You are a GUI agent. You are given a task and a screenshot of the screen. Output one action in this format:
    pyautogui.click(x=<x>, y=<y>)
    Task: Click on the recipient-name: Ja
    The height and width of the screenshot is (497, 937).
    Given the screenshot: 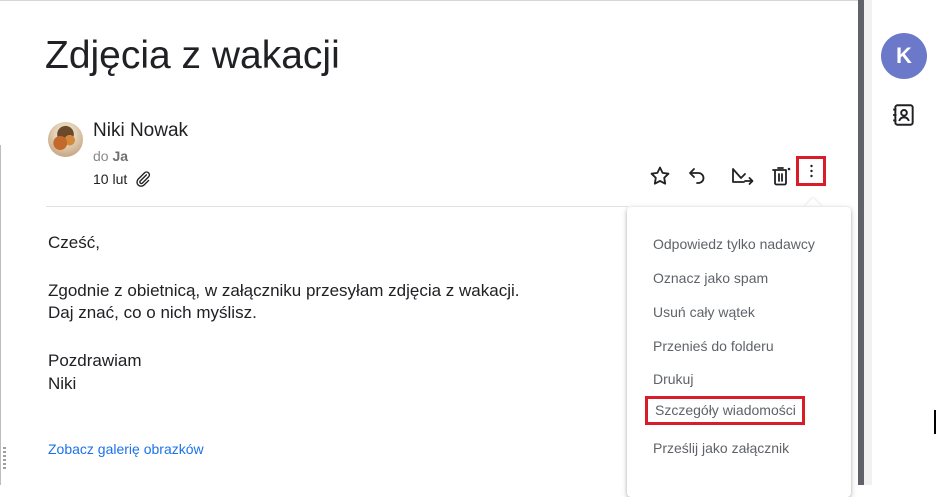 What is the action you would take?
    pyautogui.click(x=120, y=156)
    